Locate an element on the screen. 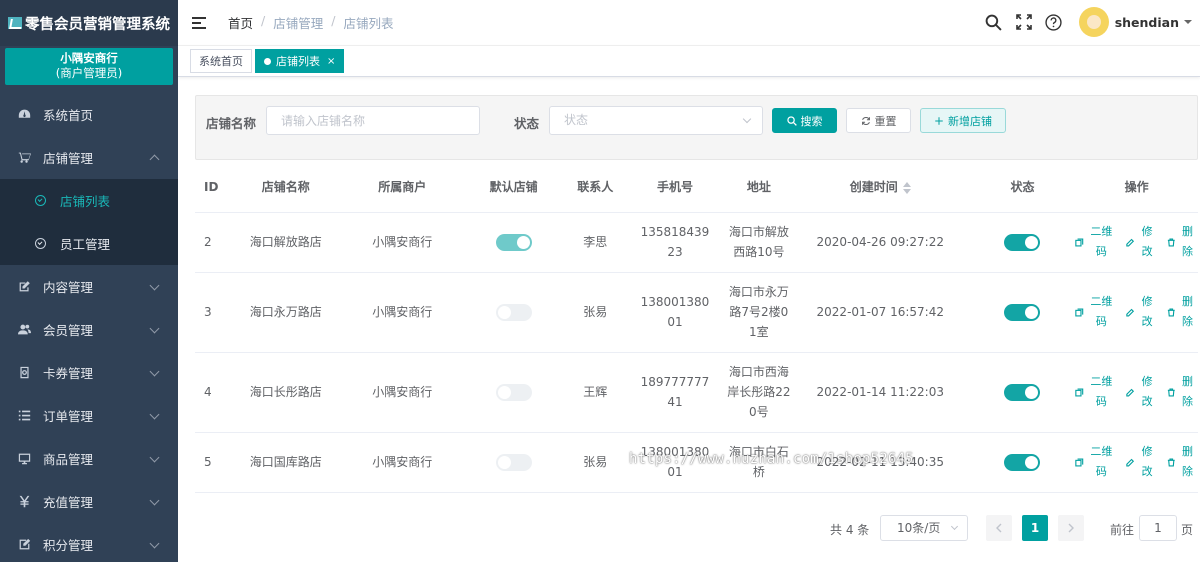  sort-caret-icon is located at coordinates (906, 187).